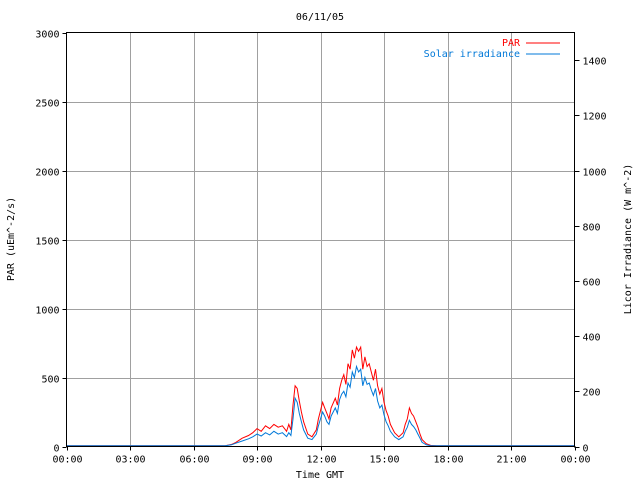 The image size is (640, 480). I want to click on x-tick-label: 21:00, so click(511, 460).